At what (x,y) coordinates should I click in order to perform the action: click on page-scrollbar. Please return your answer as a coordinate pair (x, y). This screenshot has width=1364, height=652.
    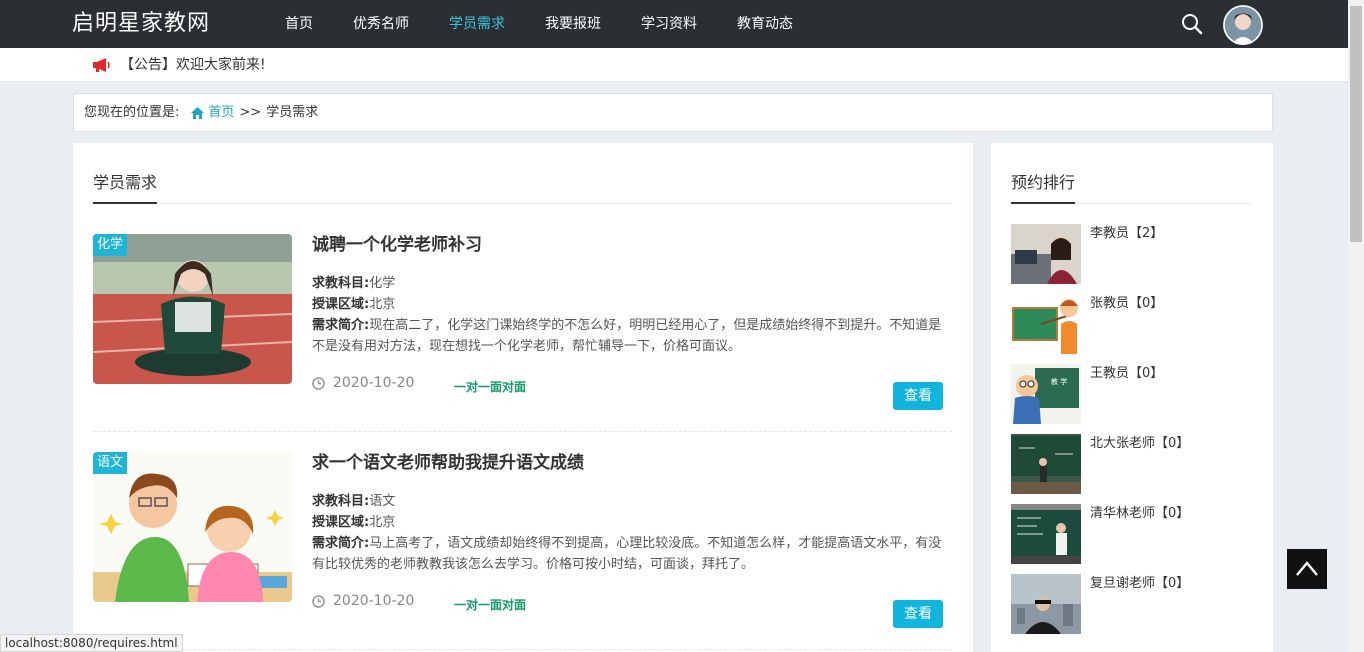
    Looking at the image, I should click on (1356, 326).